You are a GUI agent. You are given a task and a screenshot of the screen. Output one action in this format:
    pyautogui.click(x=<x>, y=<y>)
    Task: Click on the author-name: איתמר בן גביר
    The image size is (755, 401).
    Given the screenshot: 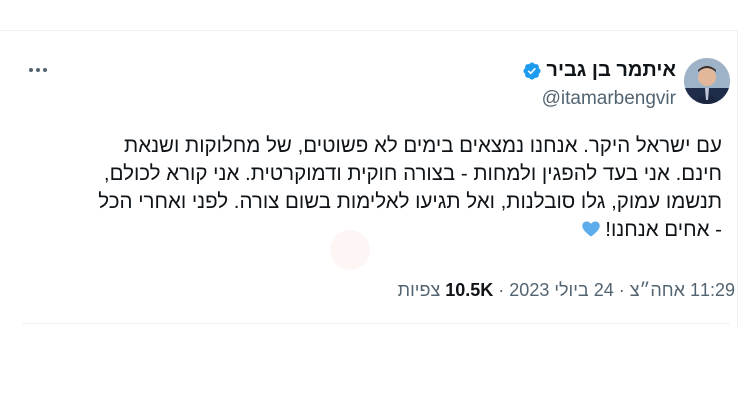 What is the action you would take?
    pyautogui.click(x=611, y=70)
    